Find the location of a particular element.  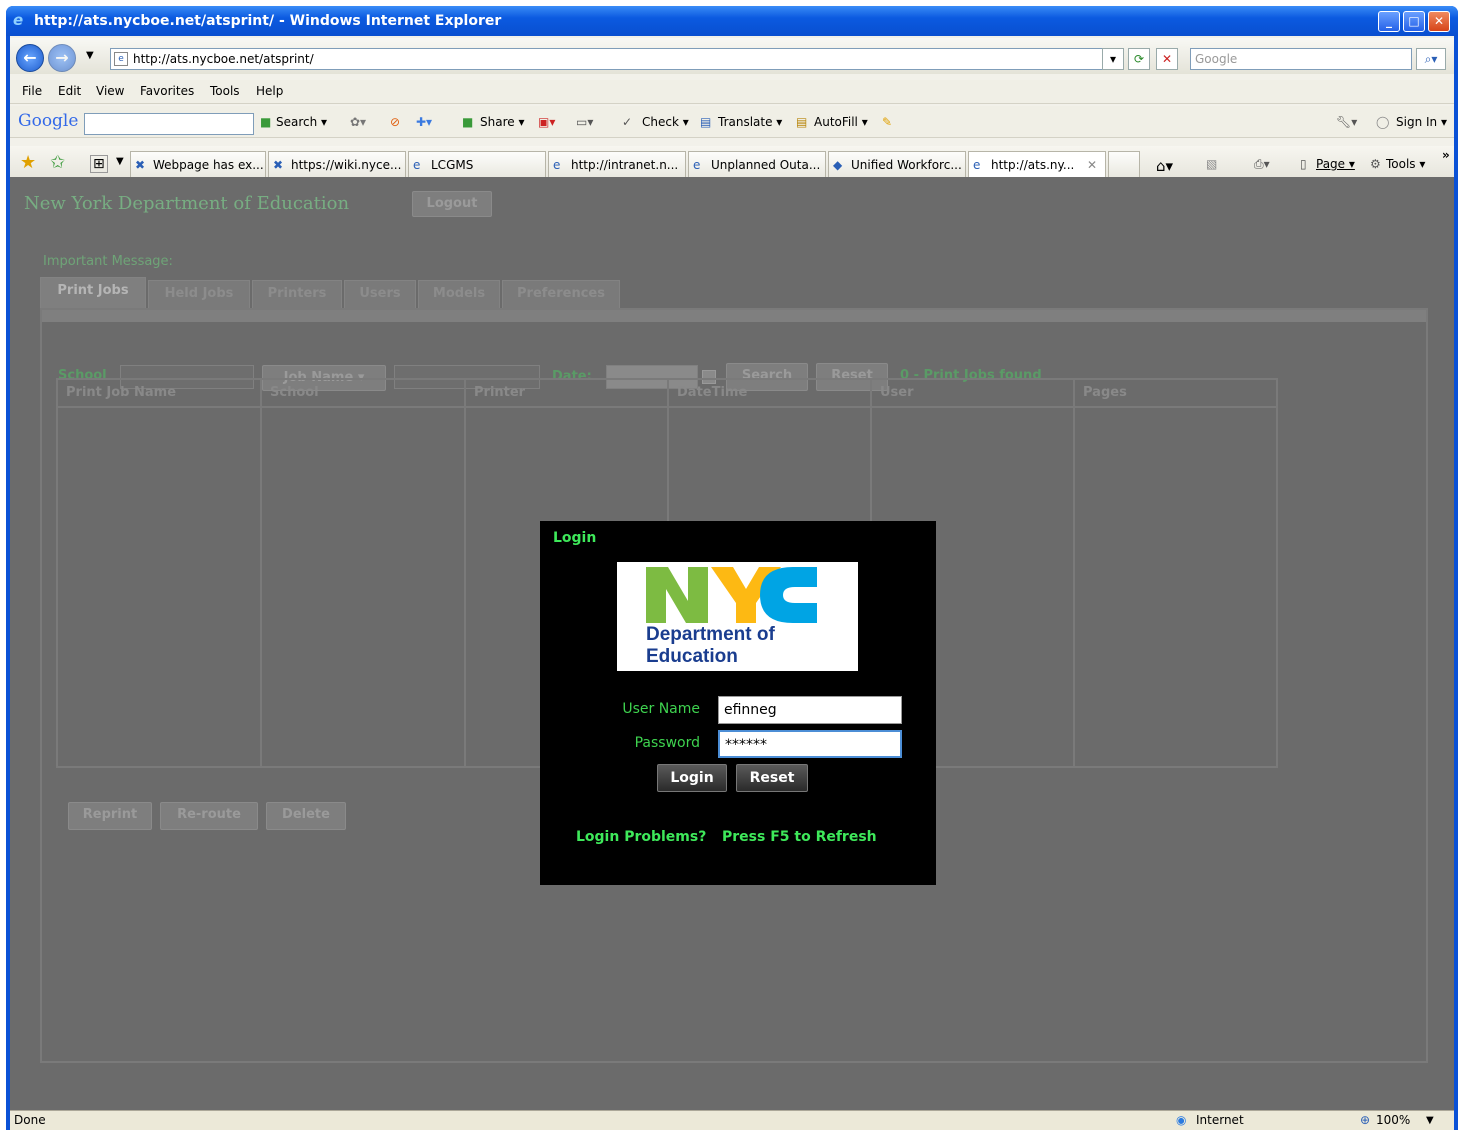

field-icon: ▭▾ is located at coordinates (584, 122).